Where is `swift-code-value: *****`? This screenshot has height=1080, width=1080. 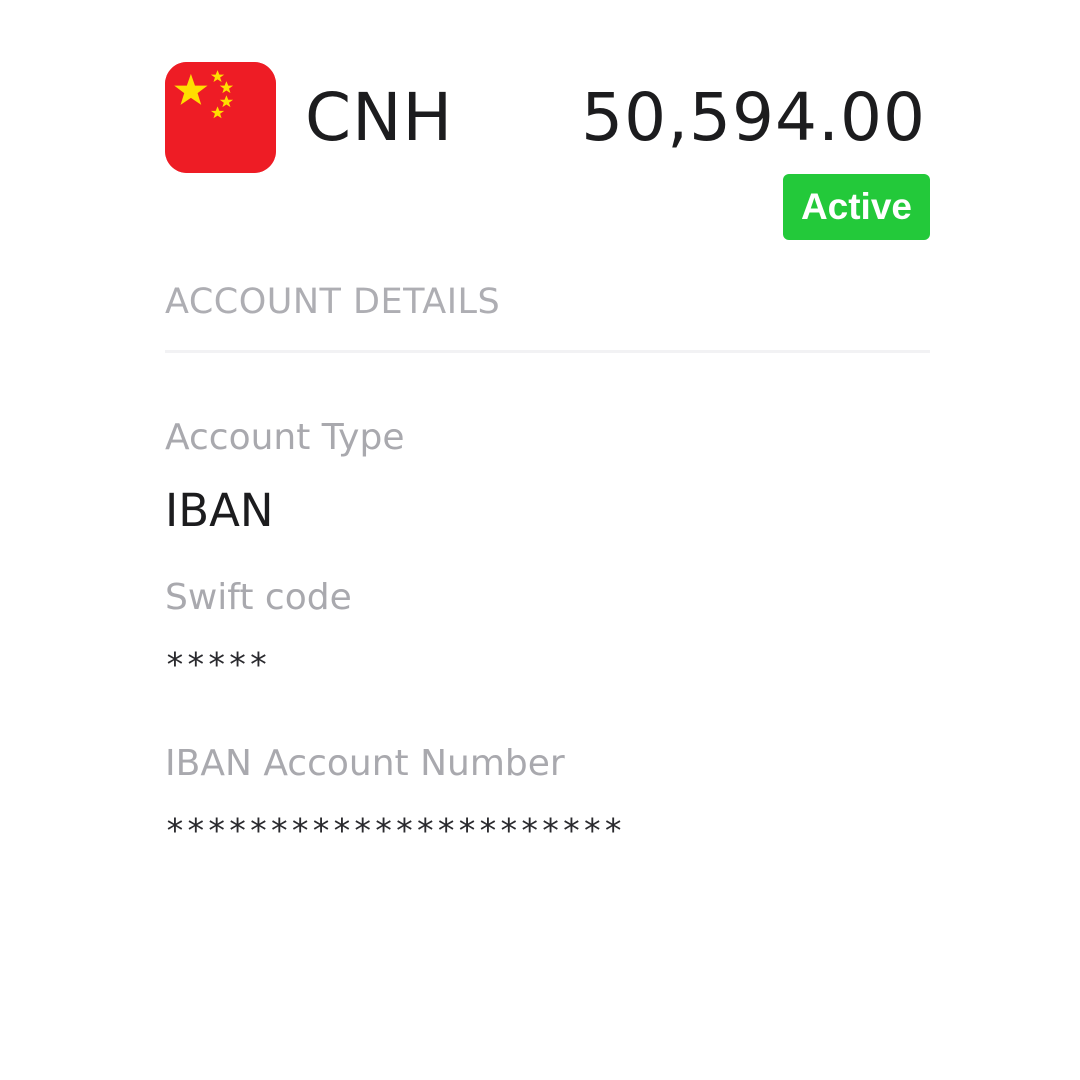 swift-code-value: ***** is located at coordinates (217, 664).